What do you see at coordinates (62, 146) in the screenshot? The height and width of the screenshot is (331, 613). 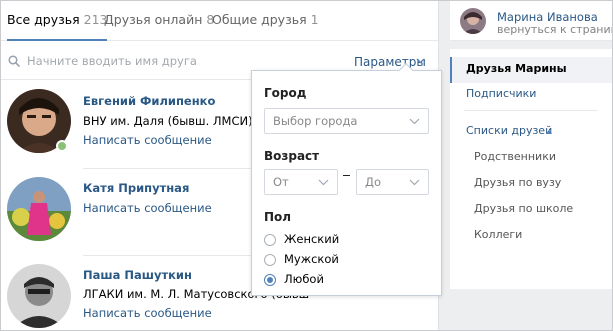 I see `online-indicator` at bounding box center [62, 146].